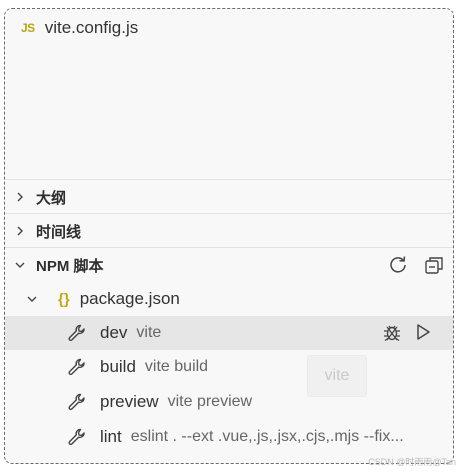 This screenshot has width=464, height=472. I want to click on script-name: lint, so click(111, 436).